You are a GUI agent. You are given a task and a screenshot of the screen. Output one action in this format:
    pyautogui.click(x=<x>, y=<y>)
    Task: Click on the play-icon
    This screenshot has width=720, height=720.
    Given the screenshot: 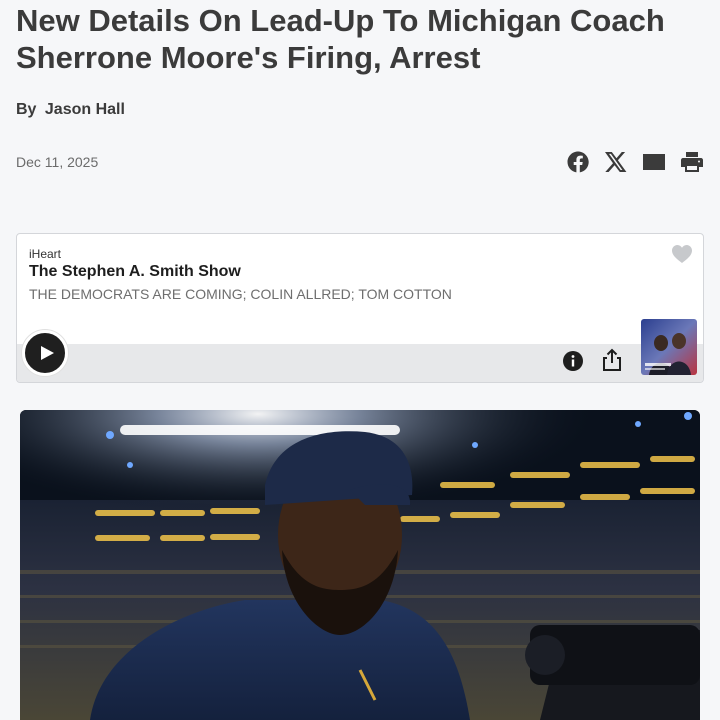 What is the action you would take?
    pyautogui.click(x=47, y=353)
    